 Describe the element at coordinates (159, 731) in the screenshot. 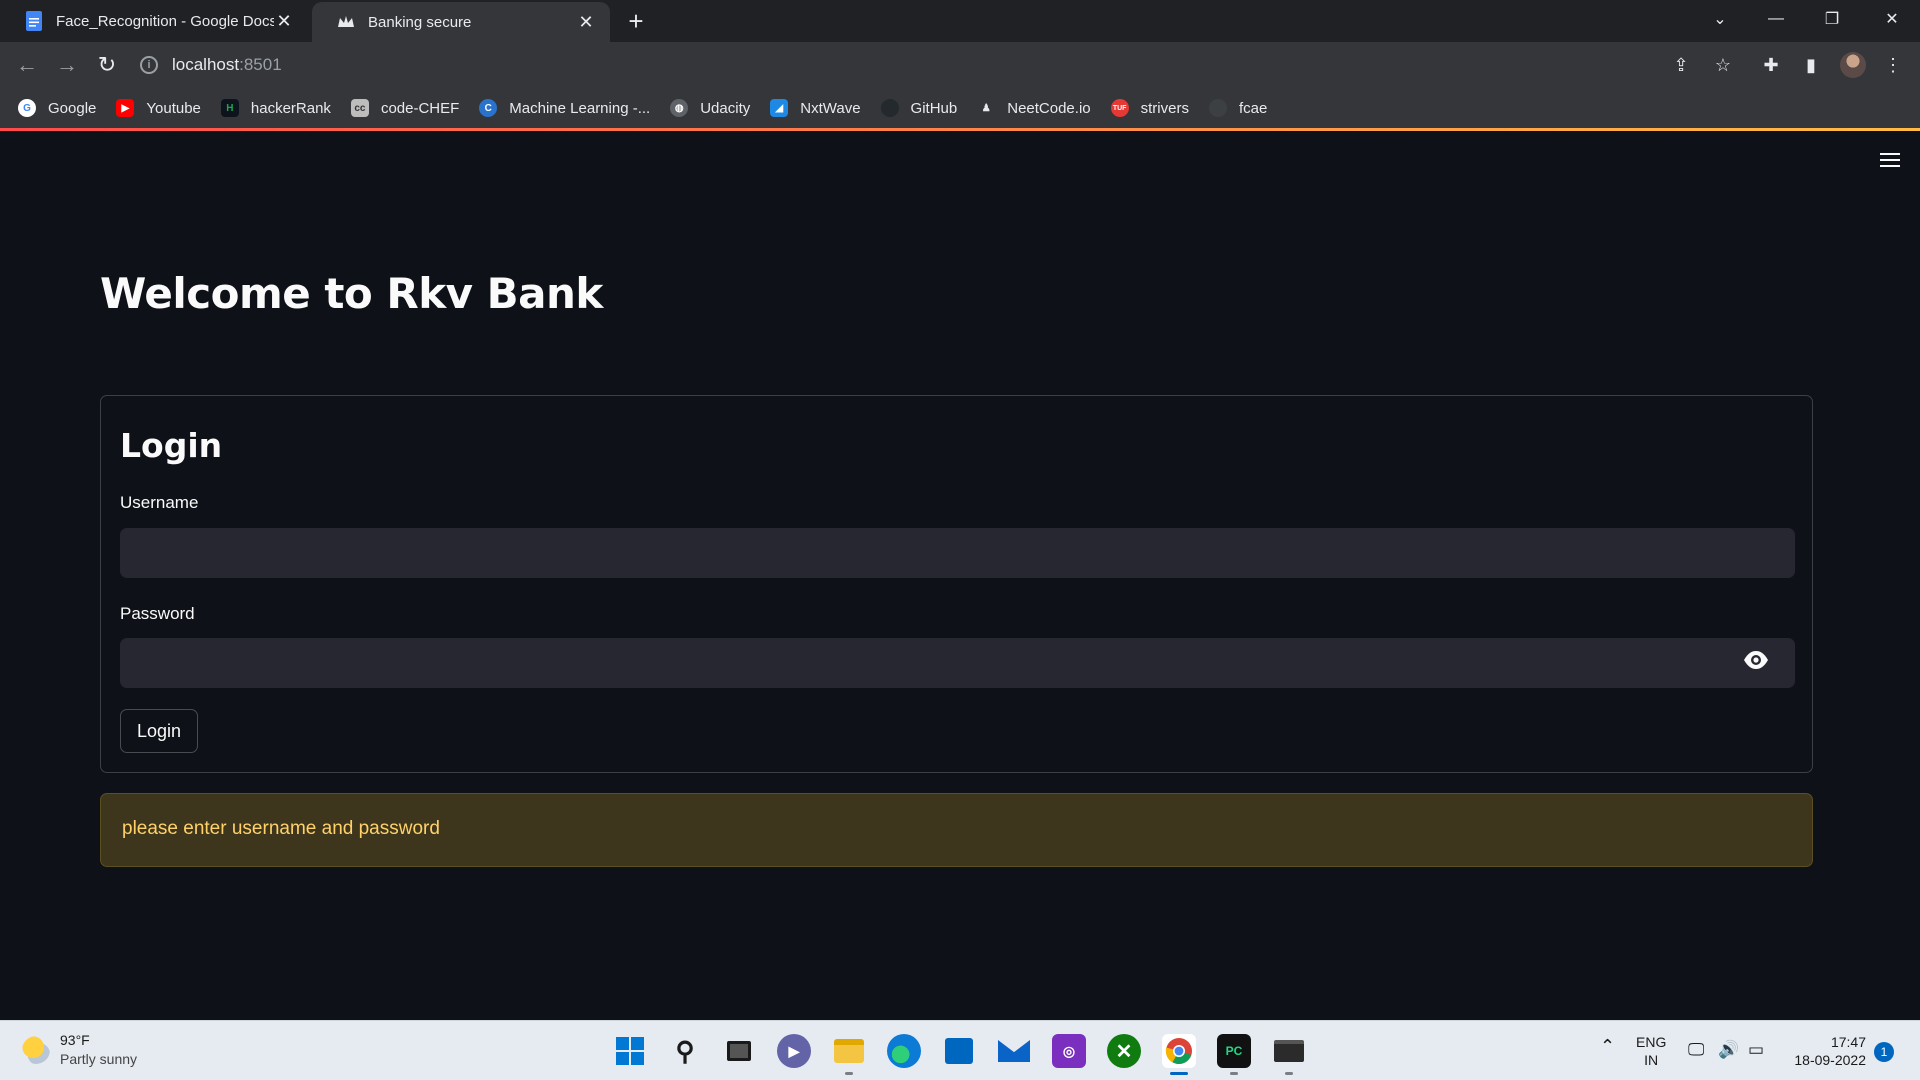

I see `login-button: Login` at that location.